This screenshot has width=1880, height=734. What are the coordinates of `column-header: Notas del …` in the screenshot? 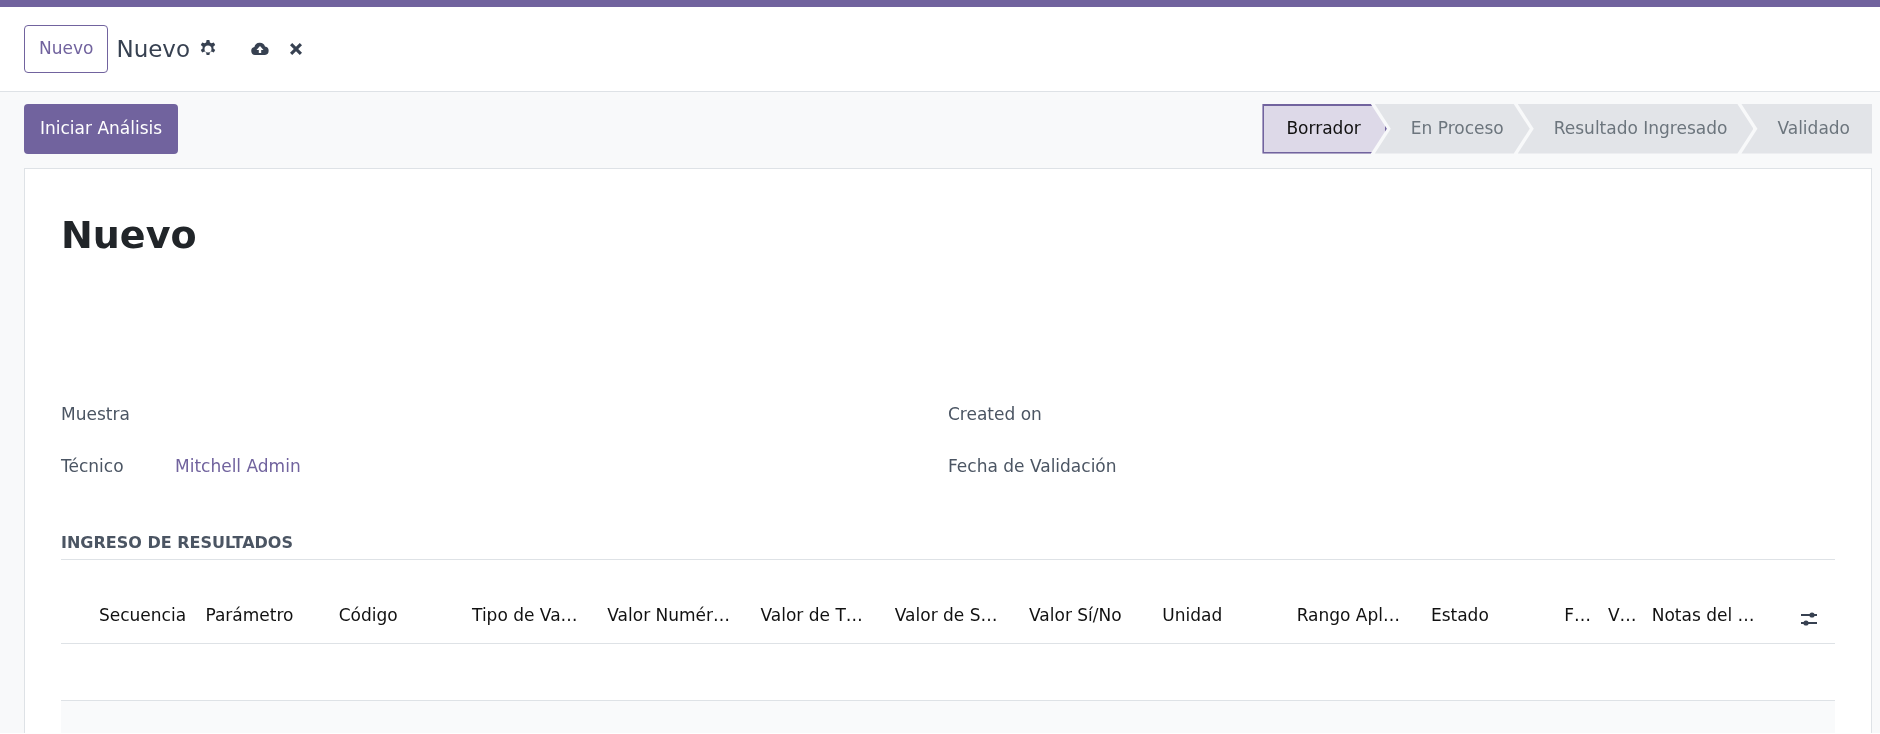 It's located at (1725, 616).